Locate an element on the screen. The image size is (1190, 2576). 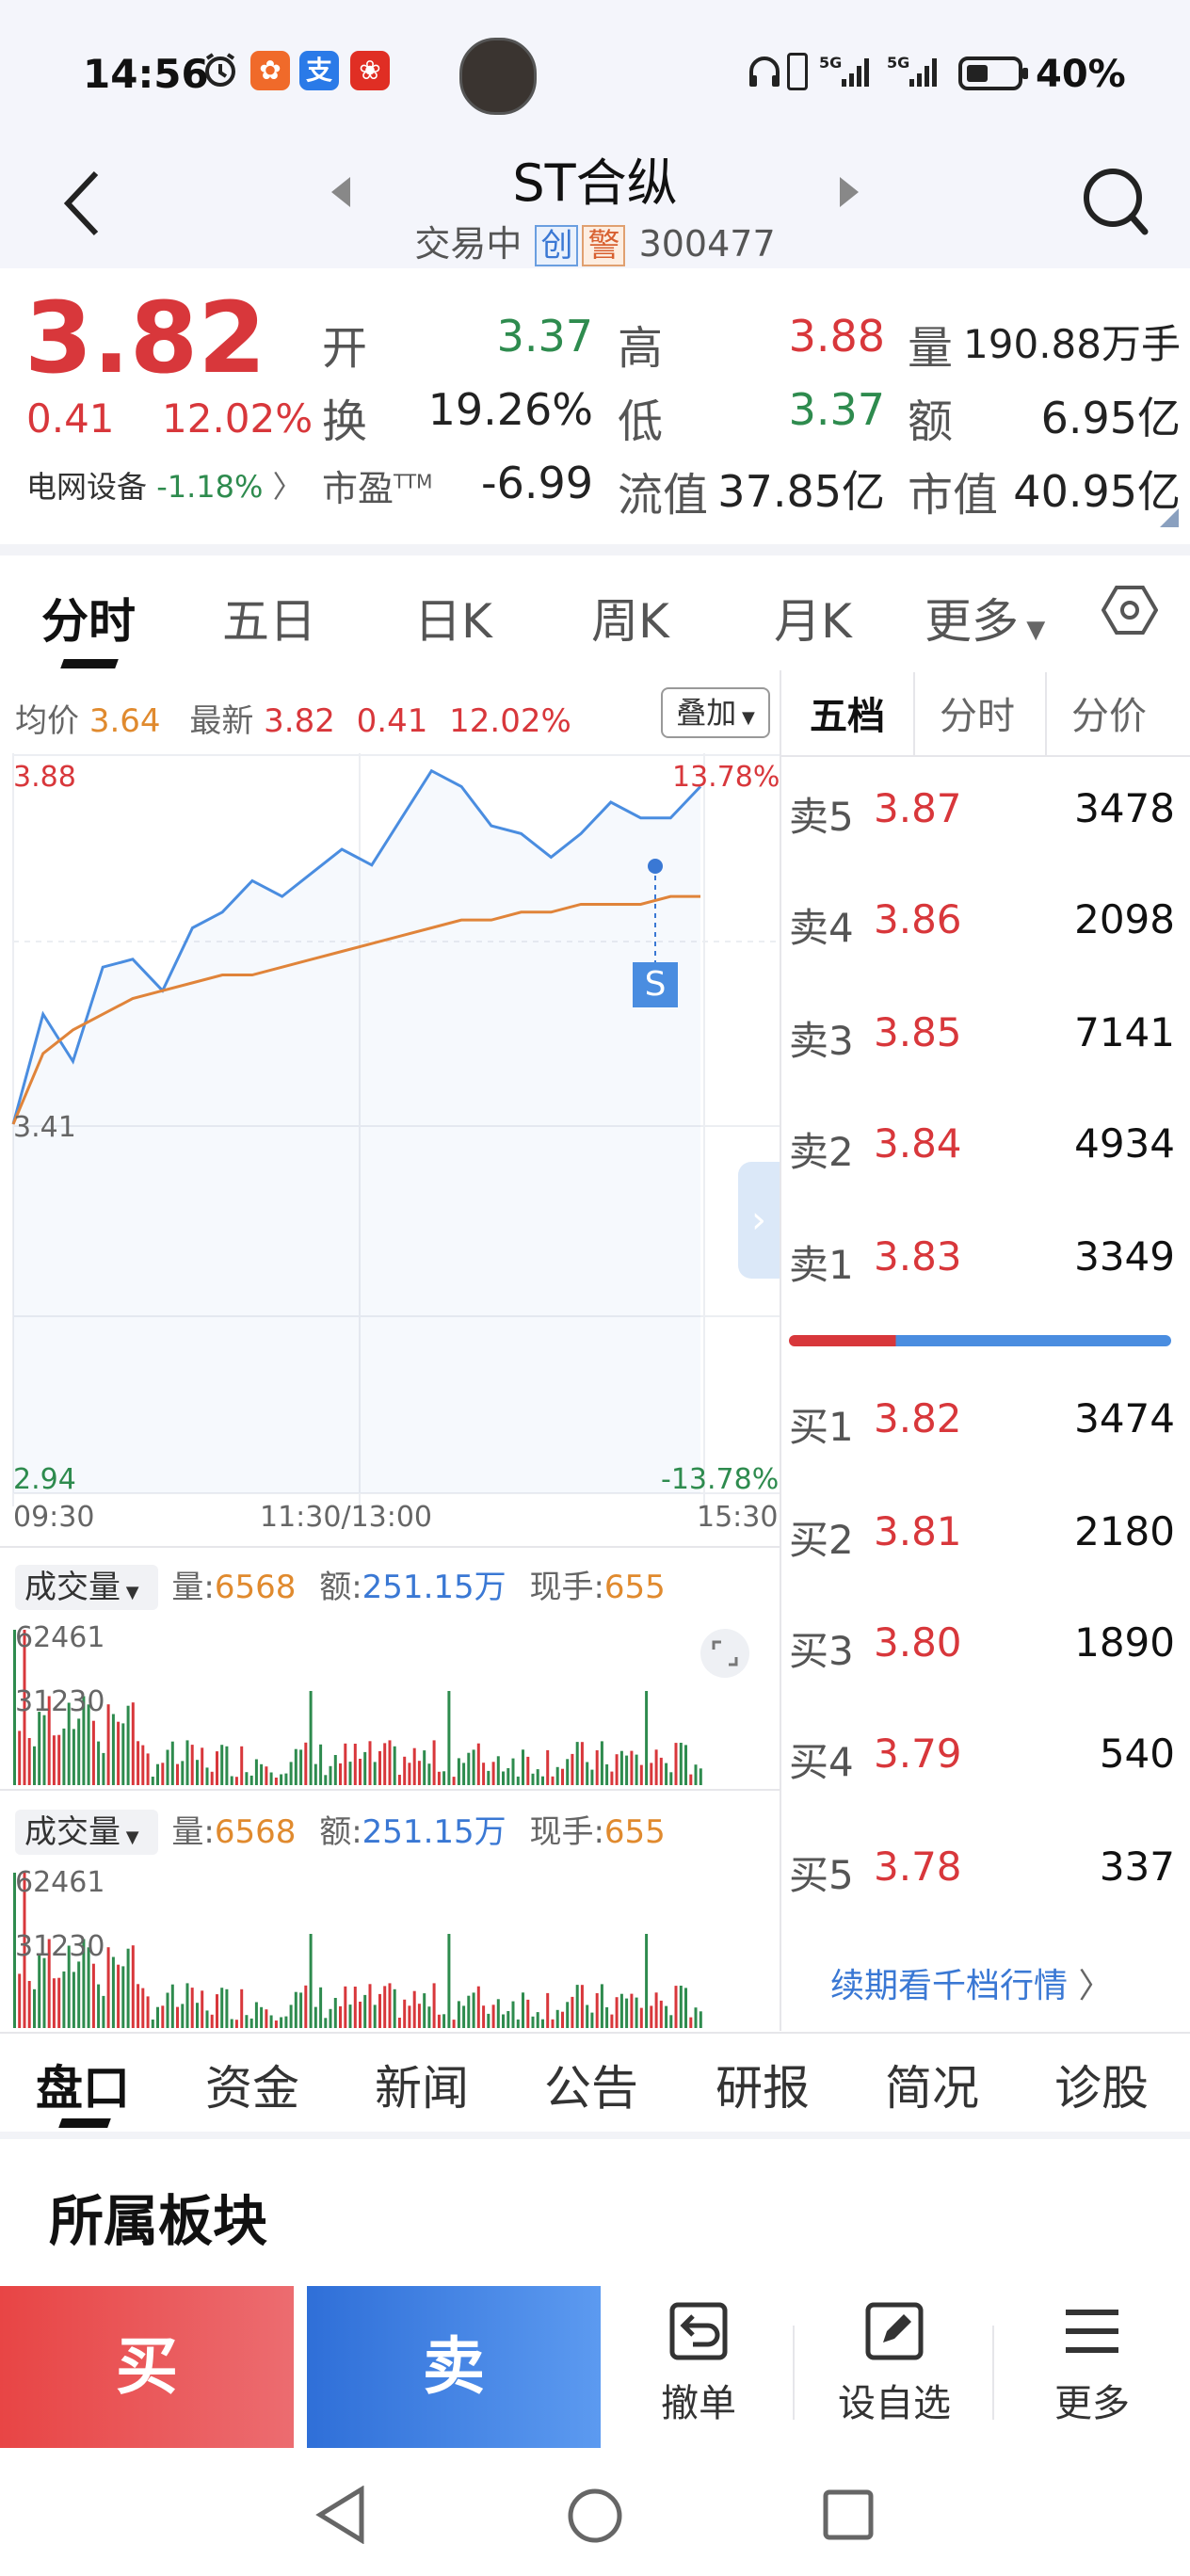
tab-research: 研报 is located at coordinates (763, 2084).